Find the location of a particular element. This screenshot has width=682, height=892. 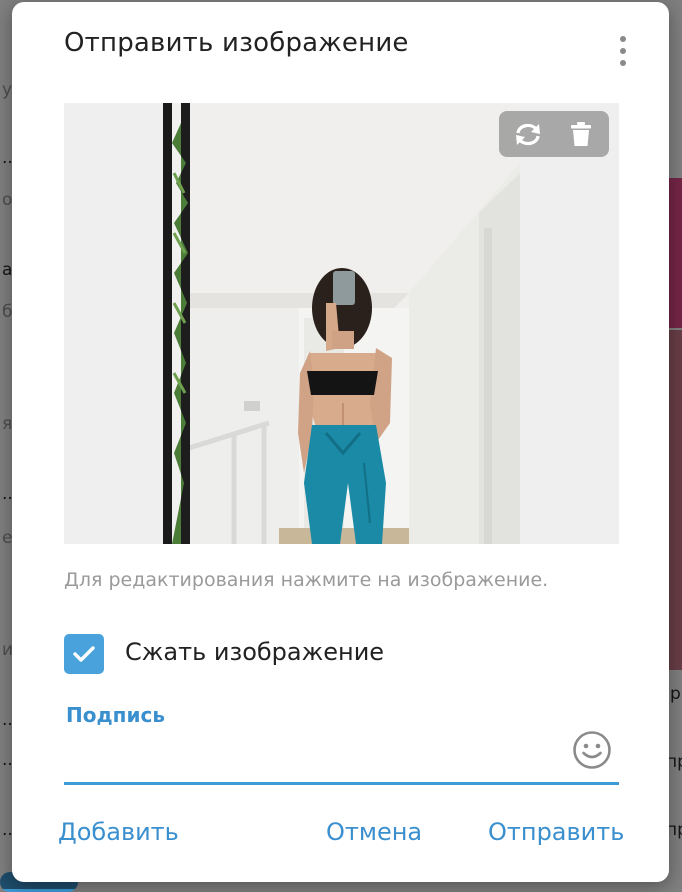

caption-input is located at coordinates (316, 759).